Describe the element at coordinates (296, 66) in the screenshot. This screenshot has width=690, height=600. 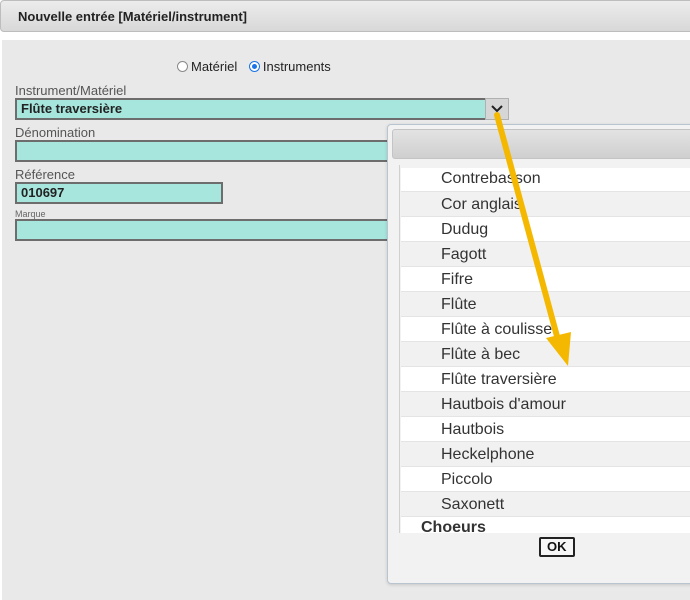
I see `radio-instruments-label: Instruments` at that location.